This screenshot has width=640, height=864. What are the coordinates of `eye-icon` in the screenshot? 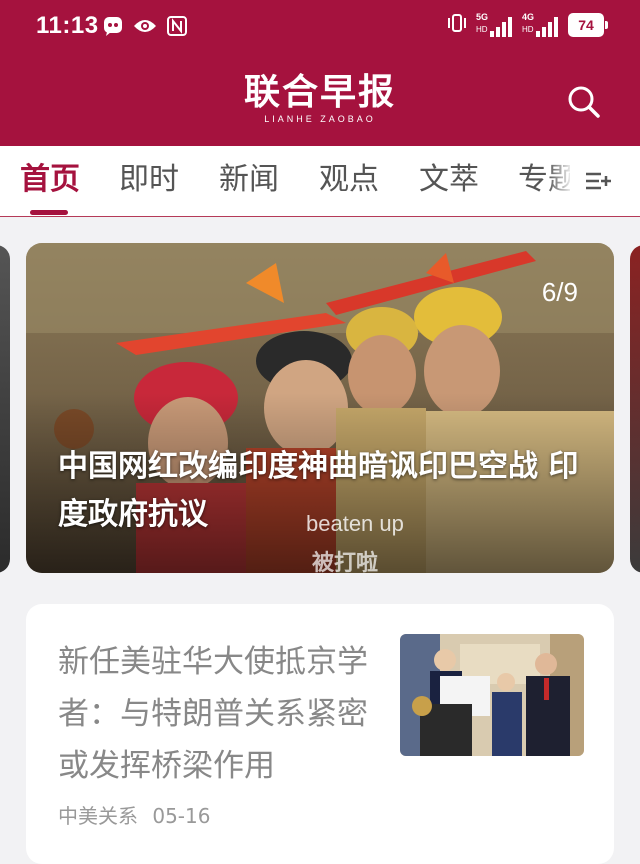 It's located at (145, 26).